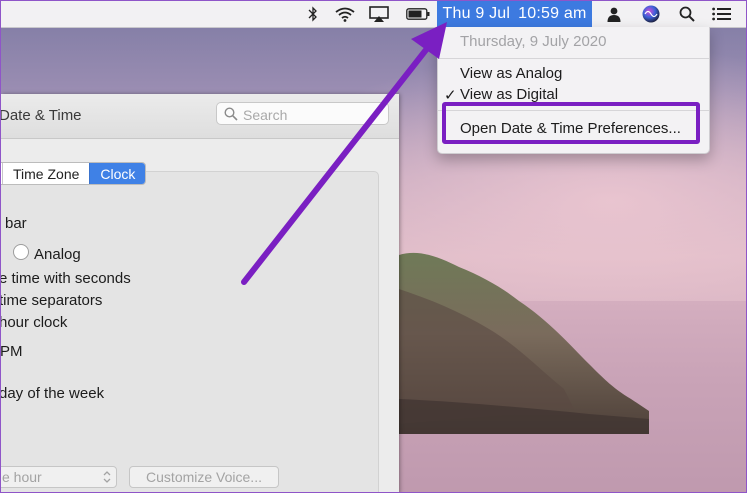  I want to click on option-24-hour: hour clock, so click(34, 322).